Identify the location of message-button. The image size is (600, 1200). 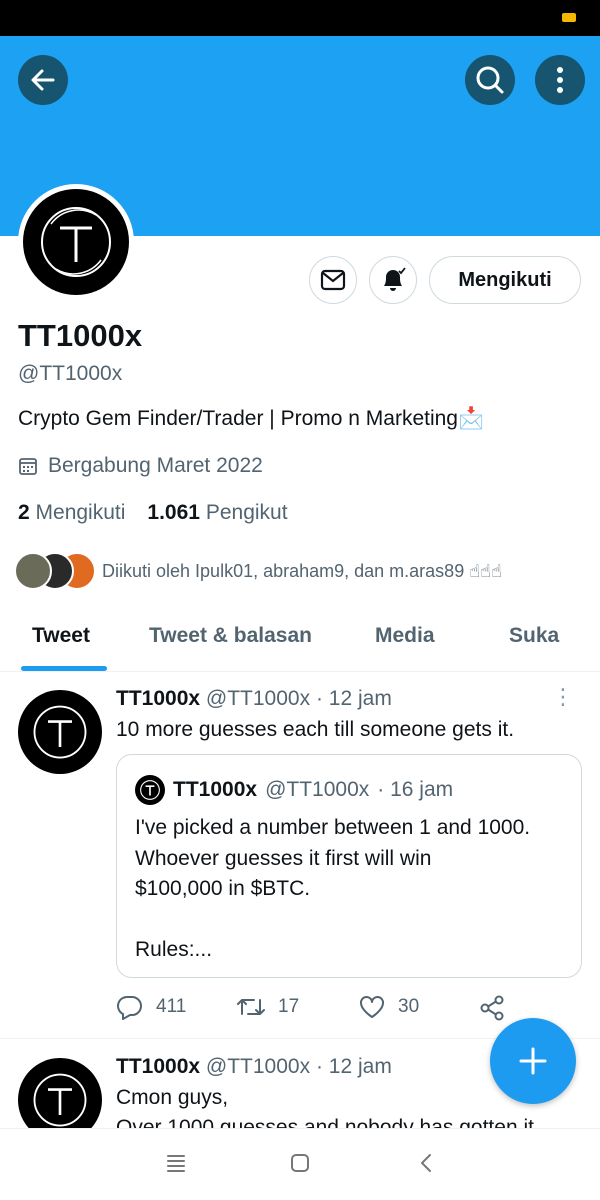
(333, 280).